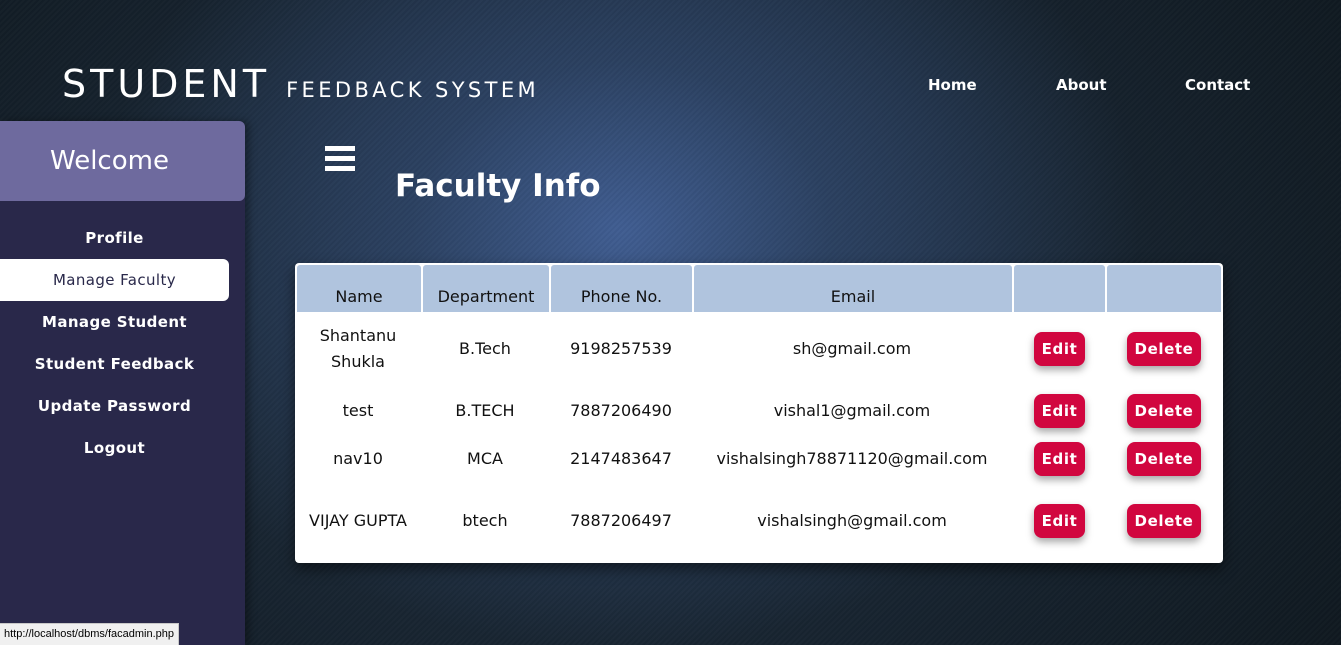  What do you see at coordinates (853, 288) in the screenshot?
I see `header-email: Email` at bounding box center [853, 288].